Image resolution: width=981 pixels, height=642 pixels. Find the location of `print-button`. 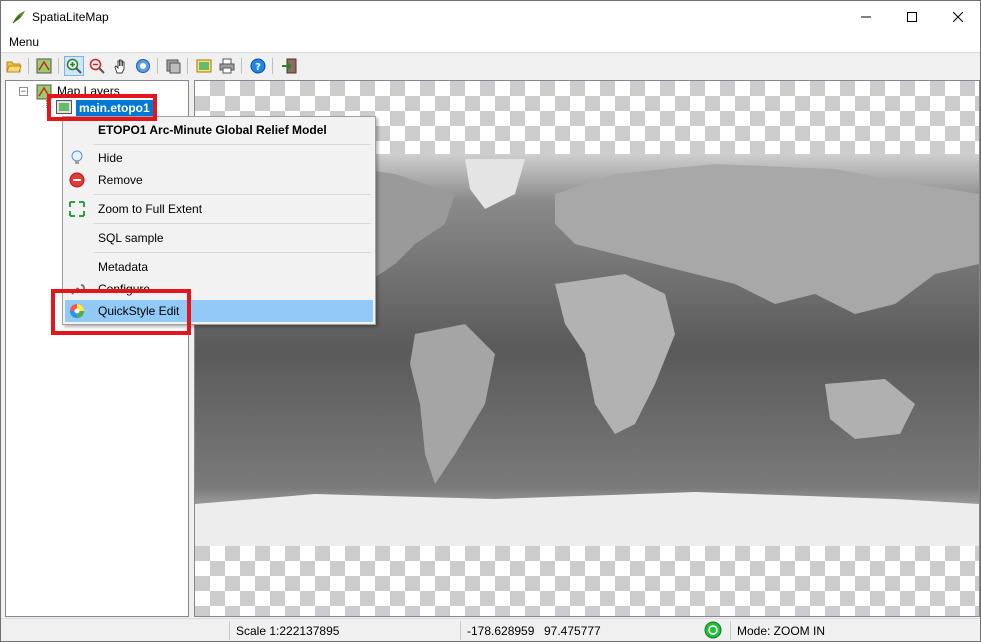

print-button is located at coordinates (227, 66).